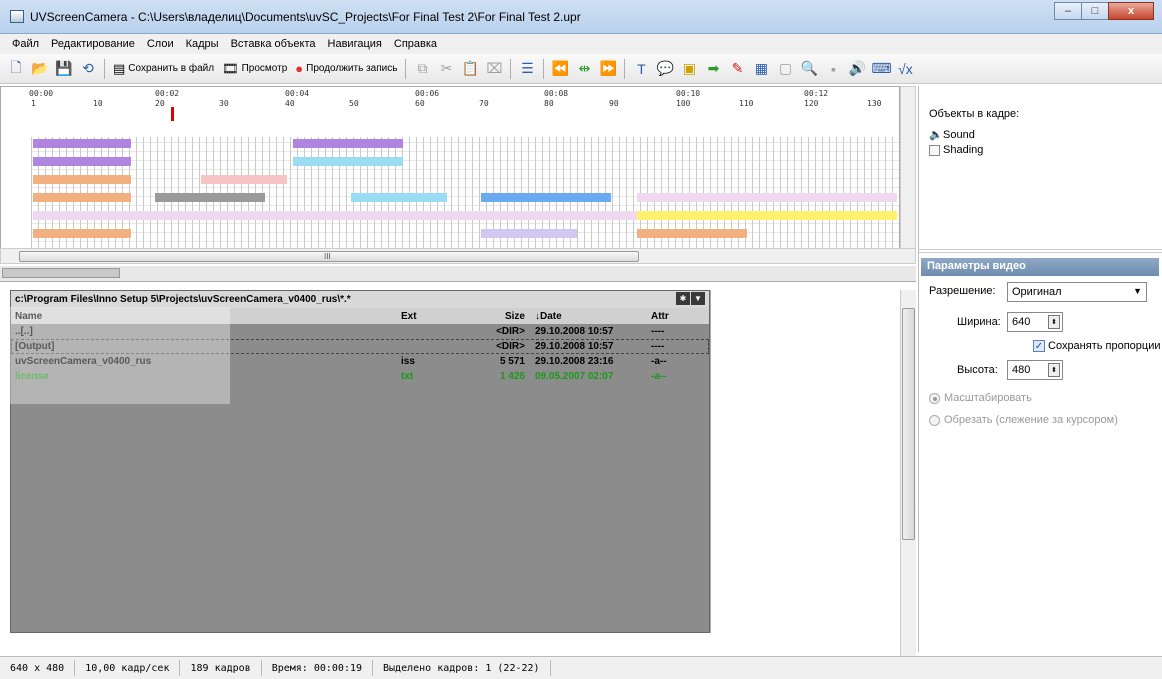 The image size is (1162, 679). Describe the element at coordinates (881, 69) in the screenshot. I see `keyboard-icon: ⌨` at that location.